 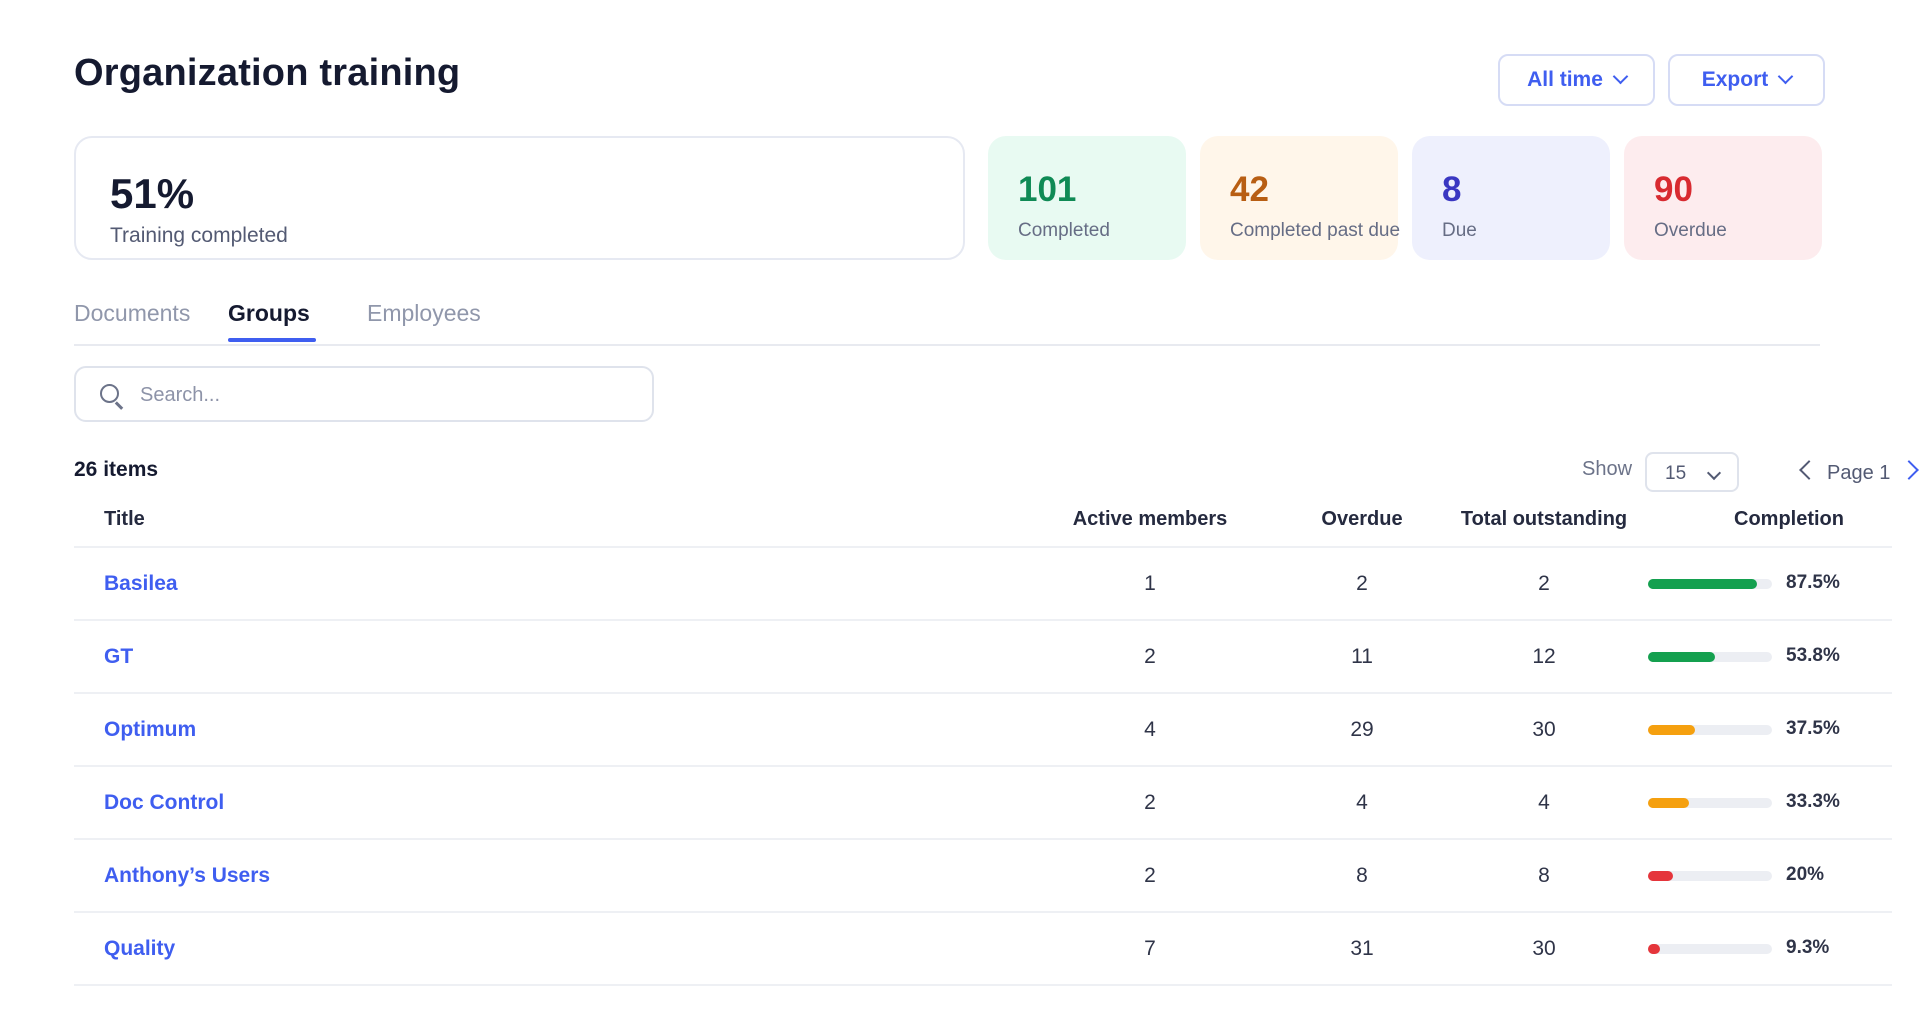 What do you see at coordinates (983, 657) in the screenshot?
I see `table-row: GT 2 11 12 53.8%` at bounding box center [983, 657].